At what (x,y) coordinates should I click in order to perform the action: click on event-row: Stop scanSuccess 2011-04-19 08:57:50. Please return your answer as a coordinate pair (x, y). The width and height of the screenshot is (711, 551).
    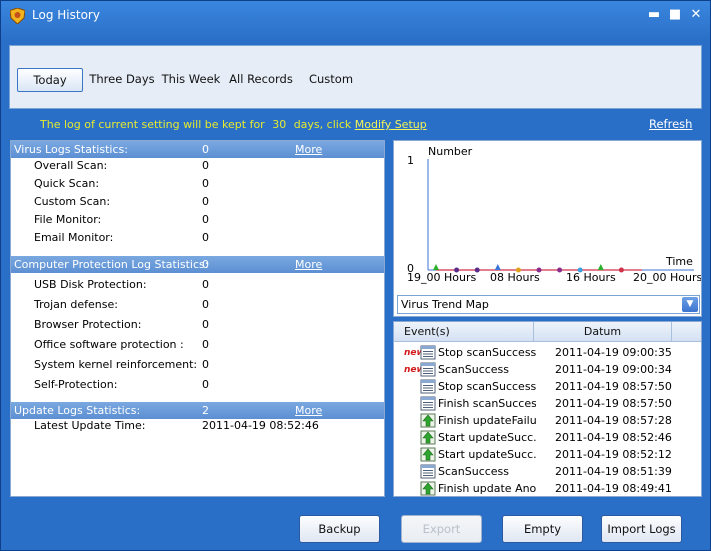
    Looking at the image, I should click on (547, 386).